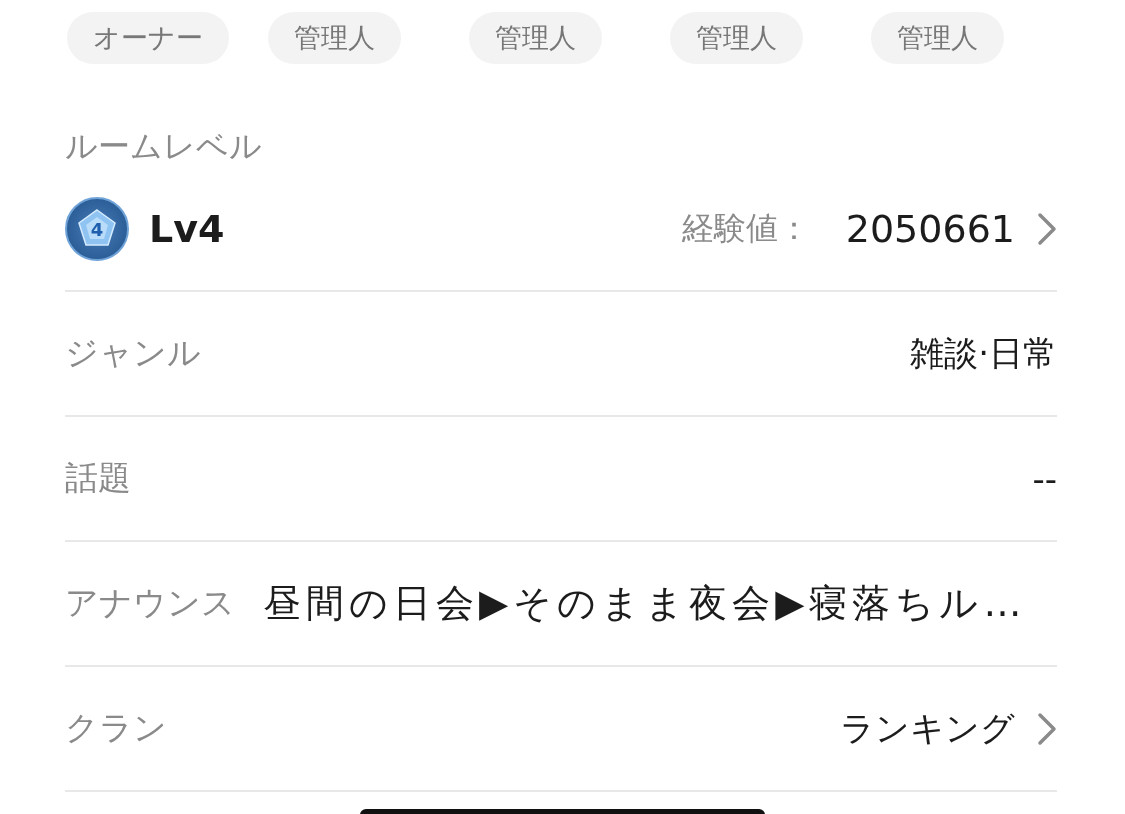  I want to click on row-value: --, so click(1044, 478).